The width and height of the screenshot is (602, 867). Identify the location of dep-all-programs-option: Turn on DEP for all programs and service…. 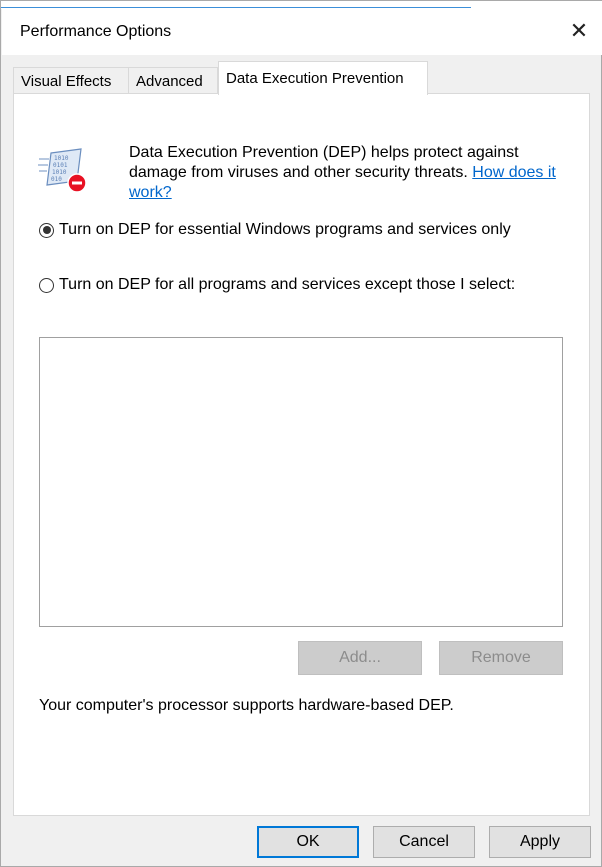
(277, 285).